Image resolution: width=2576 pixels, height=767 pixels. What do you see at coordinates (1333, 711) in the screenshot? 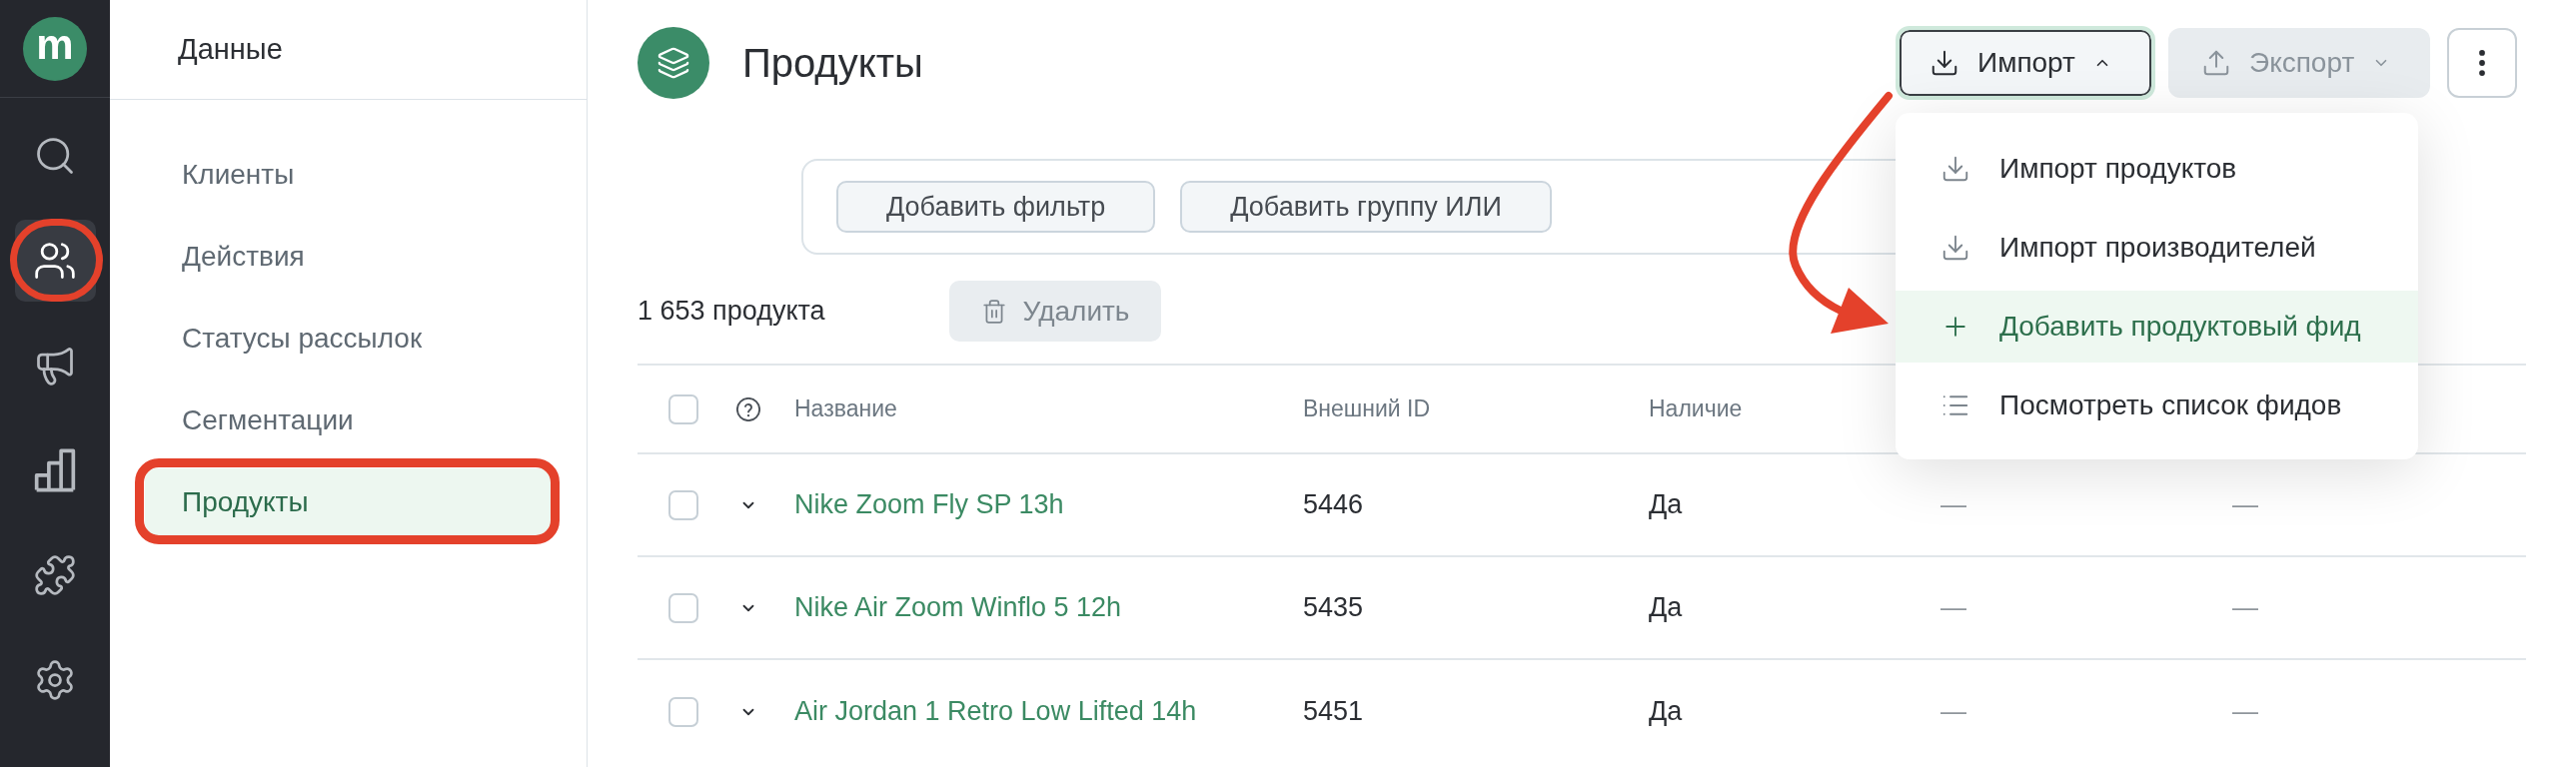
I see `table-cell: 5451` at bounding box center [1333, 711].